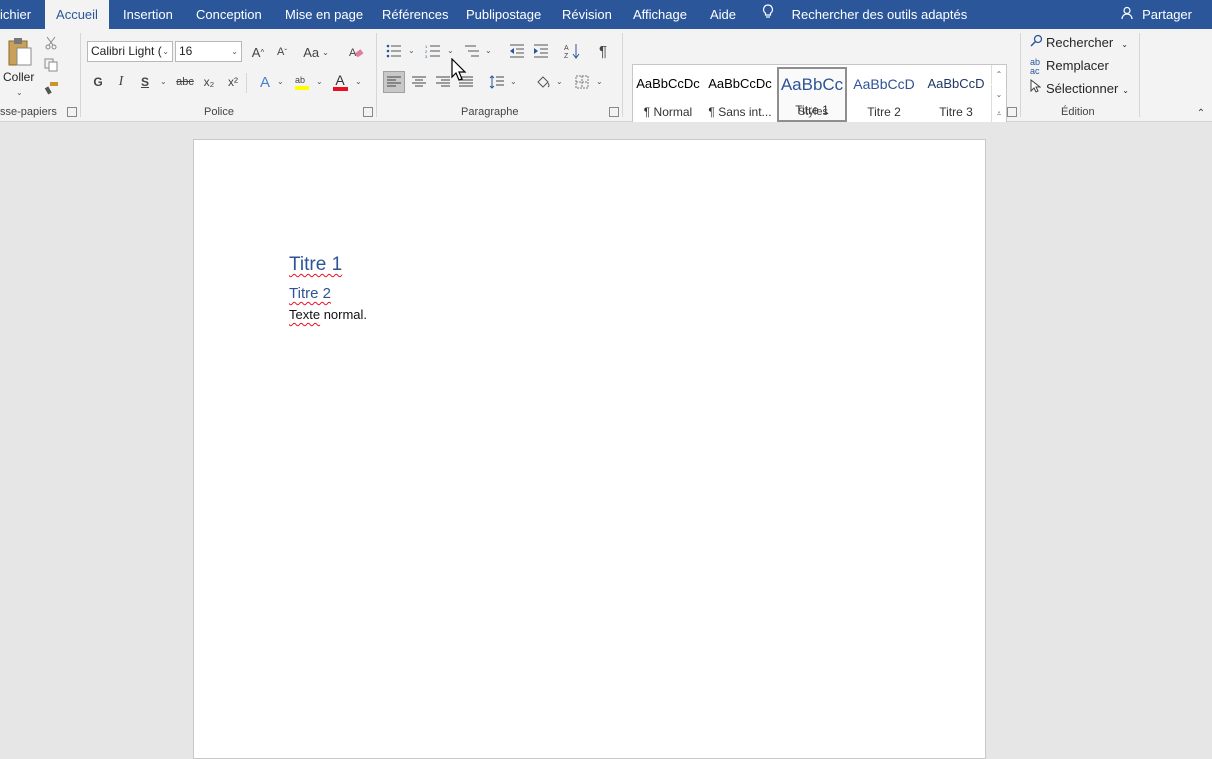  Describe the element at coordinates (121, 82) in the screenshot. I see `italic-button: I` at that location.